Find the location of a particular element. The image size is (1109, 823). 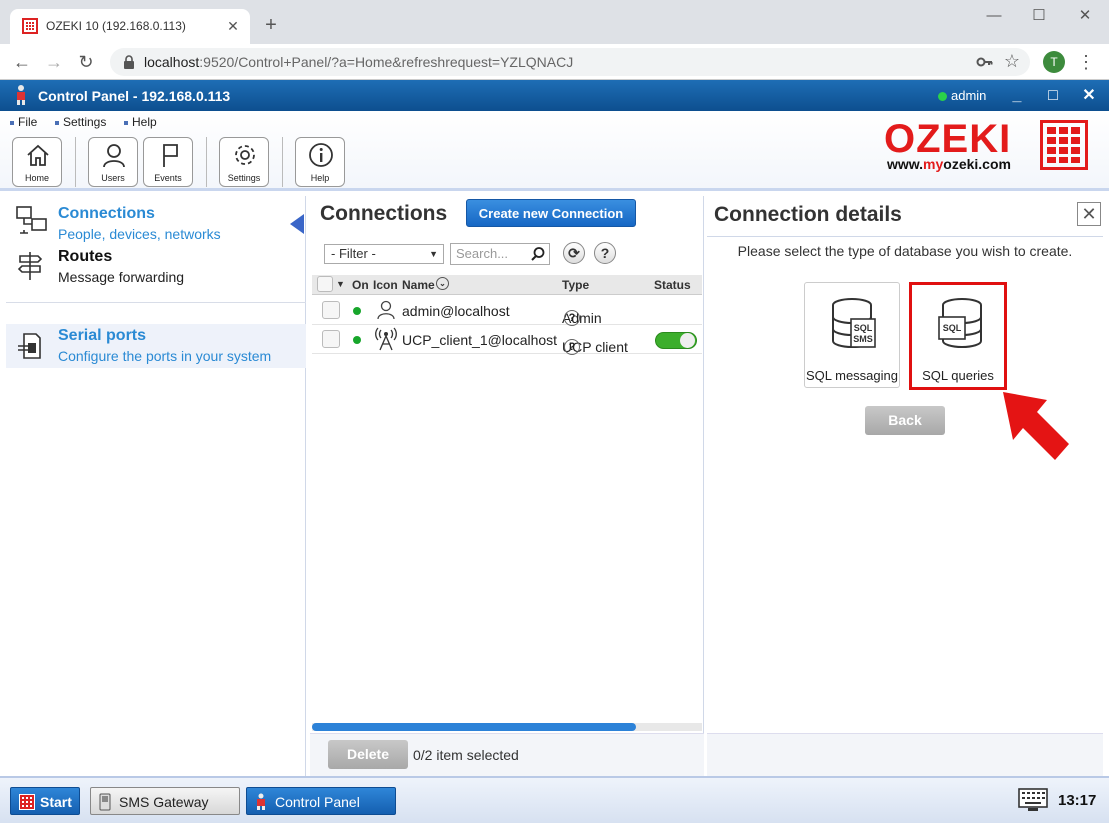

browser-tab: OZEKI 10 (192.168.0.113) ✕ is located at coordinates (130, 26).